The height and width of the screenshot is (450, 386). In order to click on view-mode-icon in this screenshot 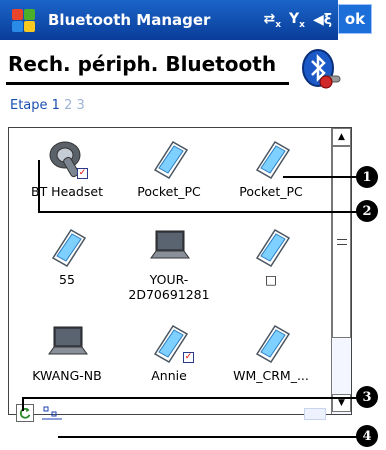, I will do `click(52, 413)`.